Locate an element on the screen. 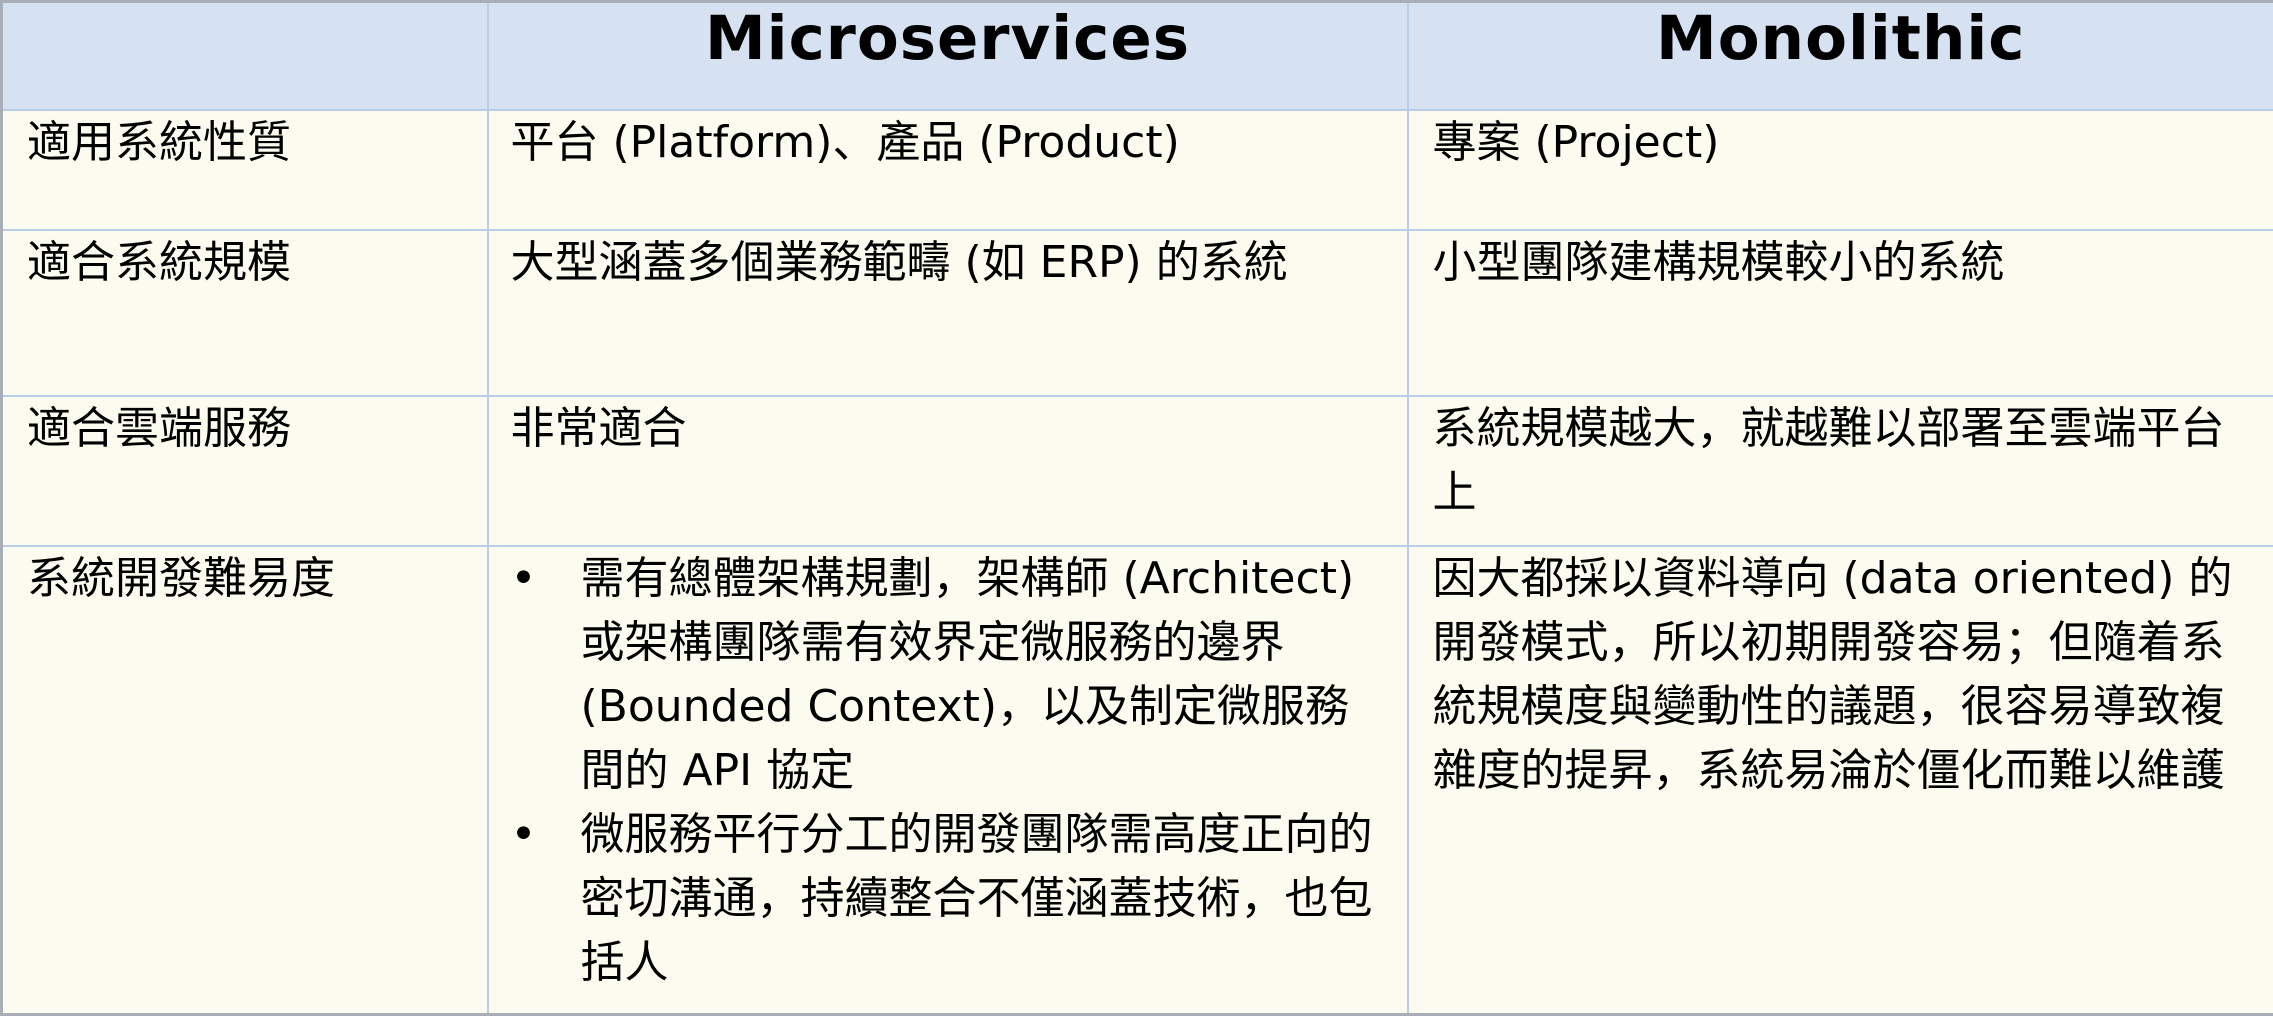 This screenshot has height=1016, width=2273. list-item: • 微服務平行分工的開發團隊需高度正向的密切溝通，持續整合不僅涵蓋技術，也包括人 is located at coordinates (948, 899).